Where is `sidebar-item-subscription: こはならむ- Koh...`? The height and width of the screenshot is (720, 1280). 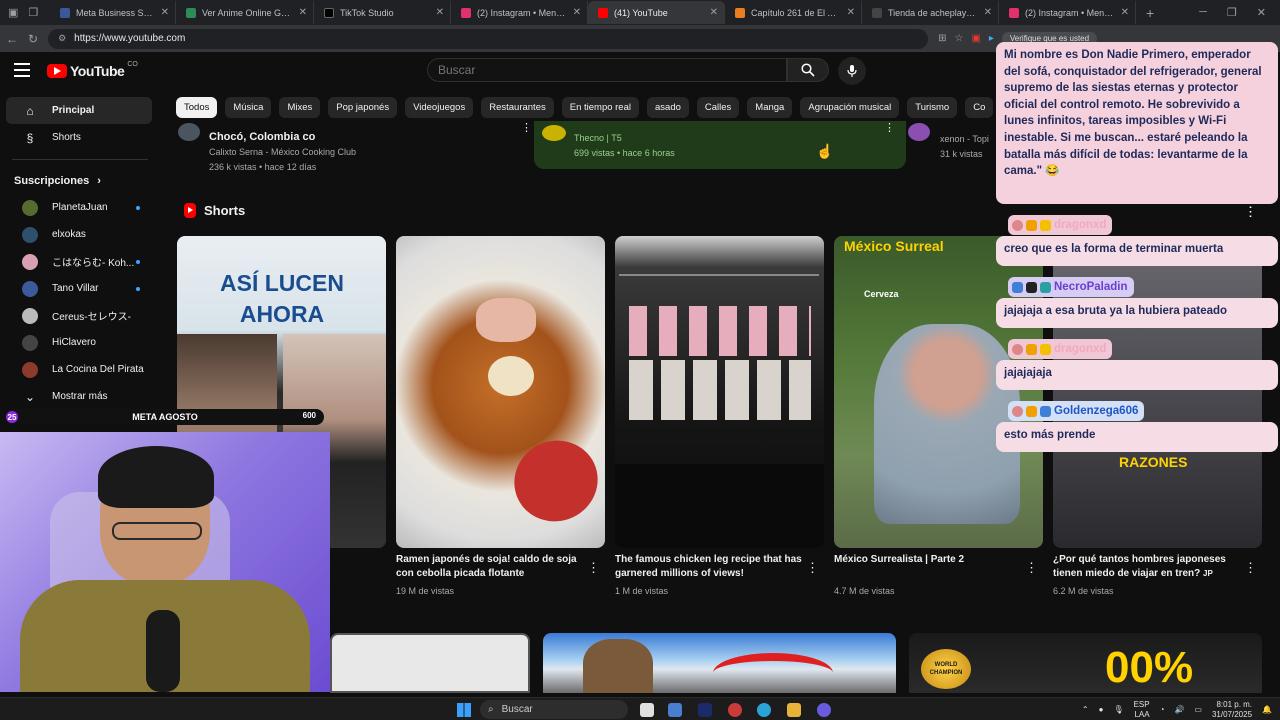 sidebar-item-subscription: こはならむ- Koh... is located at coordinates (79, 261).